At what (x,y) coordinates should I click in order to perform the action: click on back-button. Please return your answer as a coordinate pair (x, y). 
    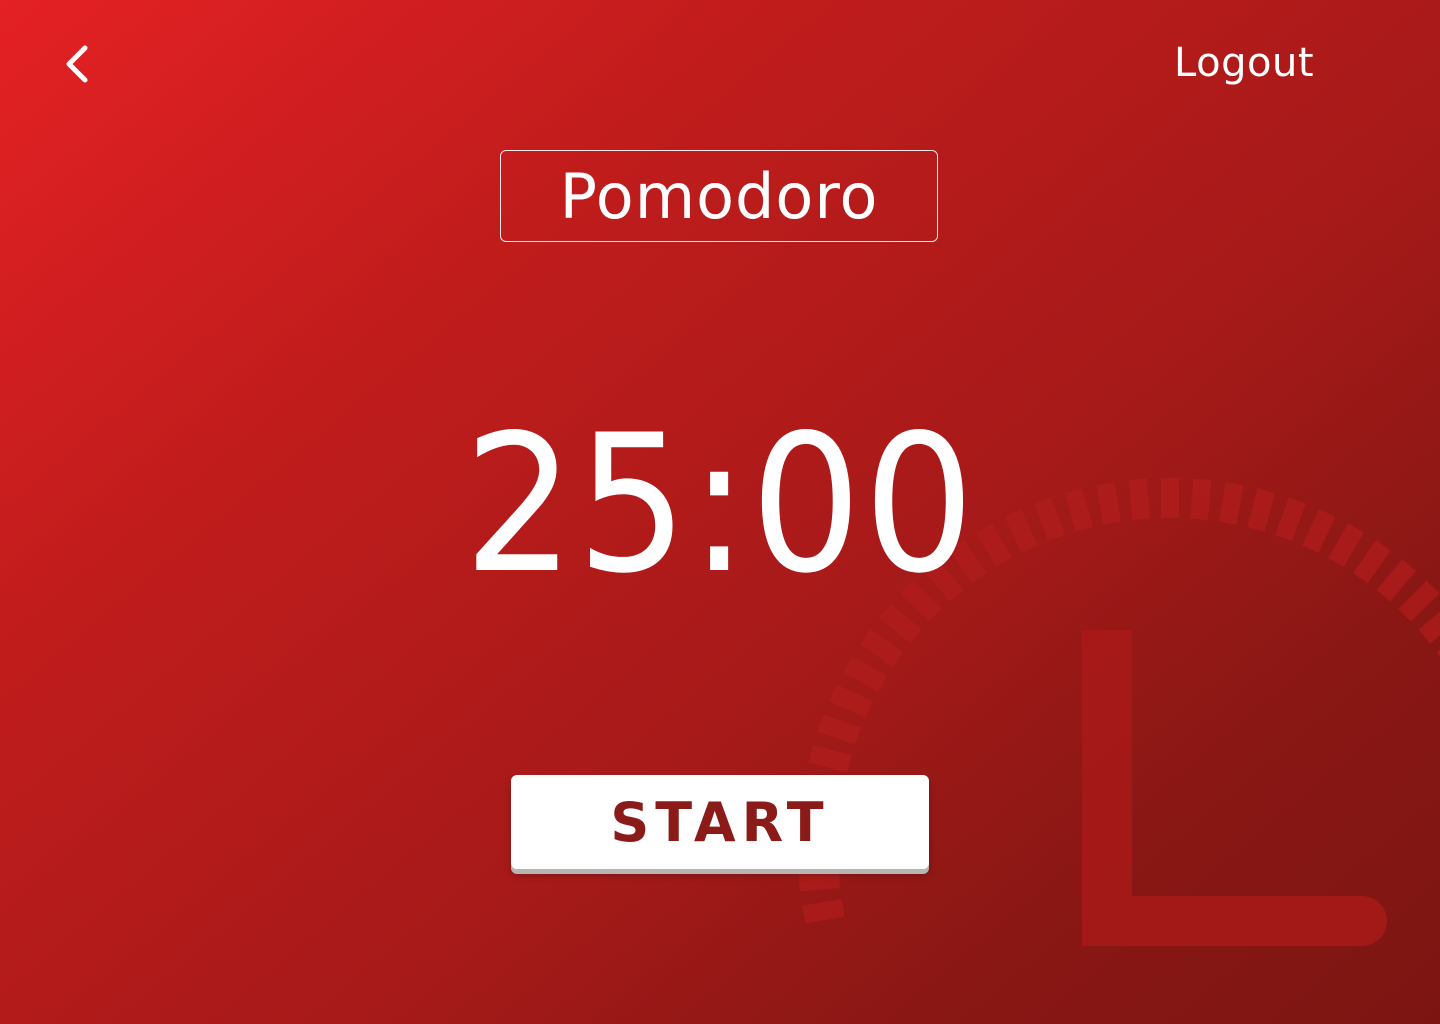
    Looking at the image, I should click on (76, 64).